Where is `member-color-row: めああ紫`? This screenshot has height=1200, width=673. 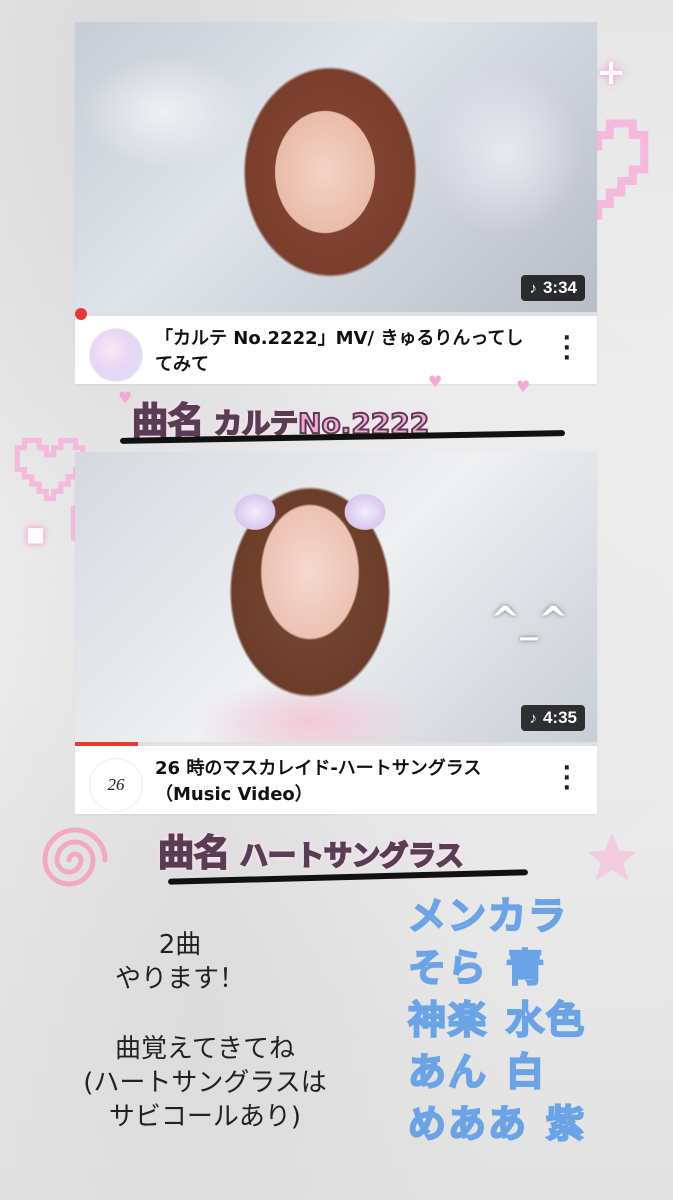 member-color-row: めああ紫 is located at coordinates (532, 1124).